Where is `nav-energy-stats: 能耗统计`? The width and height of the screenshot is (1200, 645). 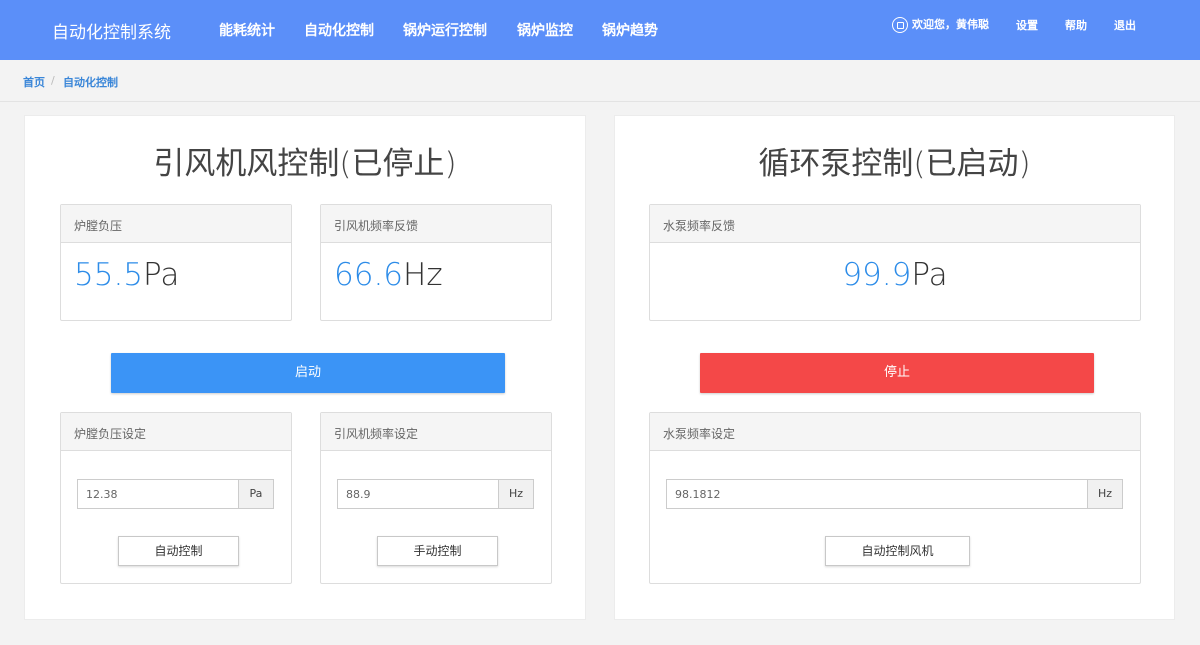
nav-energy-stats: 能耗统计 is located at coordinates (247, 30).